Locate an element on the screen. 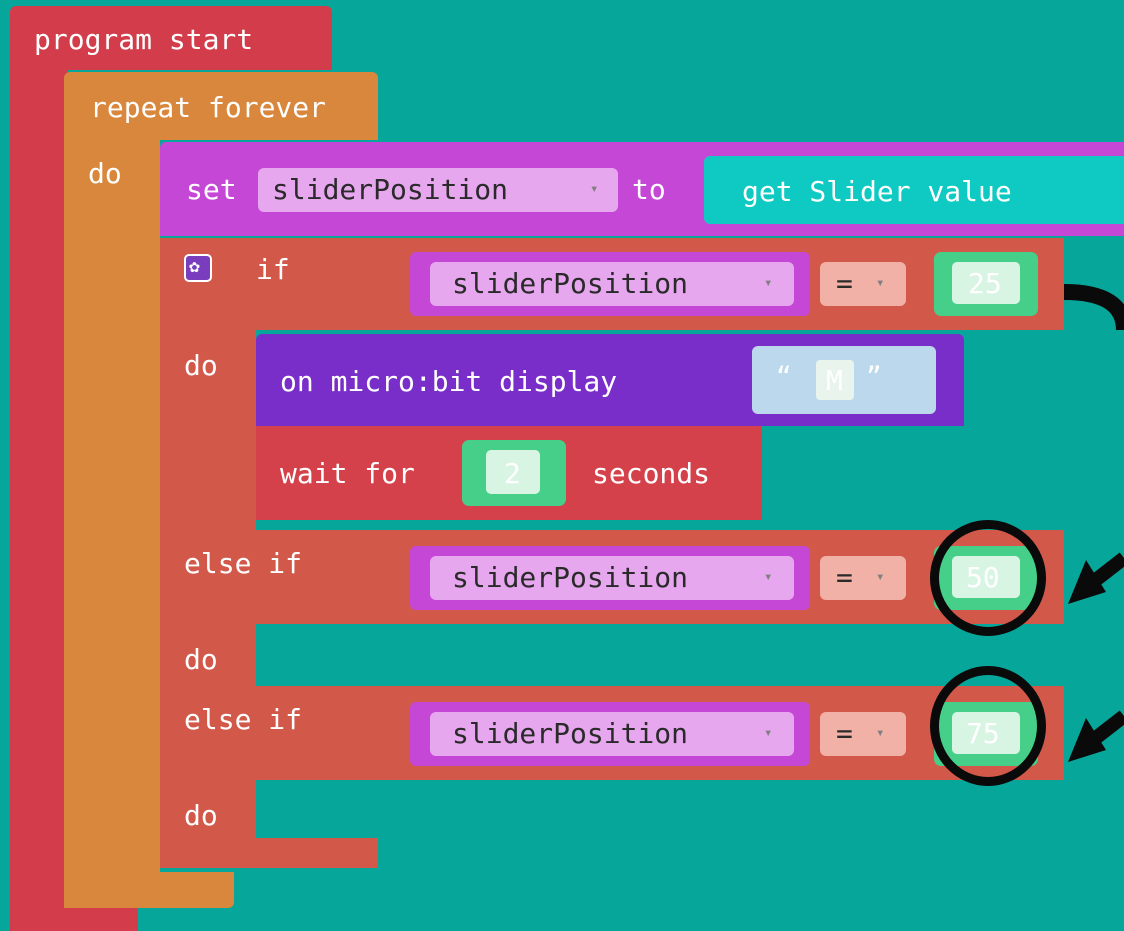 This screenshot has width=1124, height=931. set-variable-name: sliderPosition is located at coordinates (390, 189).